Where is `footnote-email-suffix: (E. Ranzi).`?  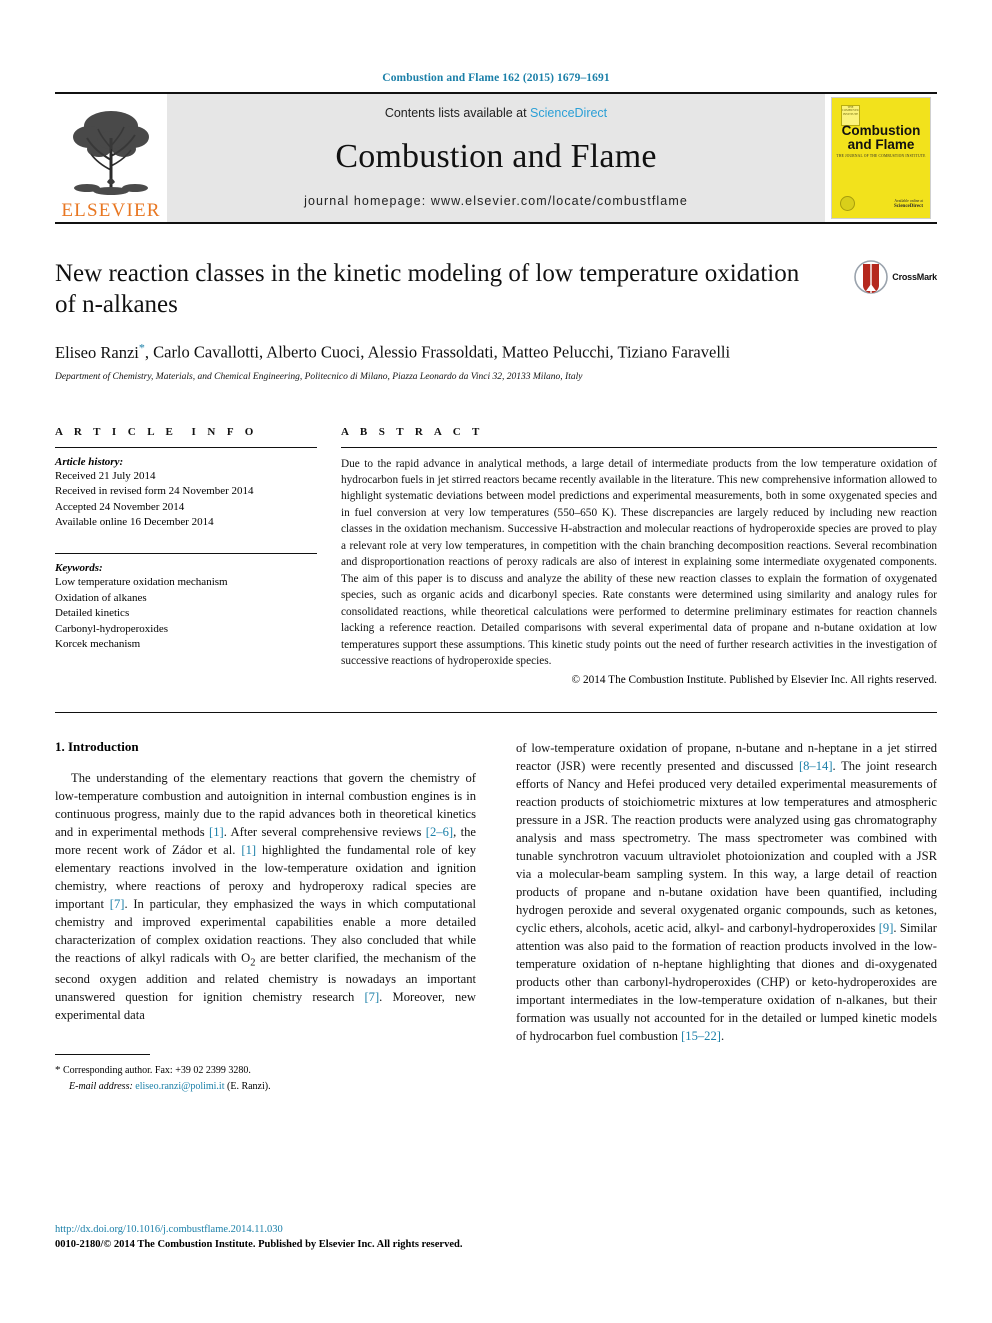 footnote-email-suffix: (E. Ranzi). is located at coordinates (249, 1086).